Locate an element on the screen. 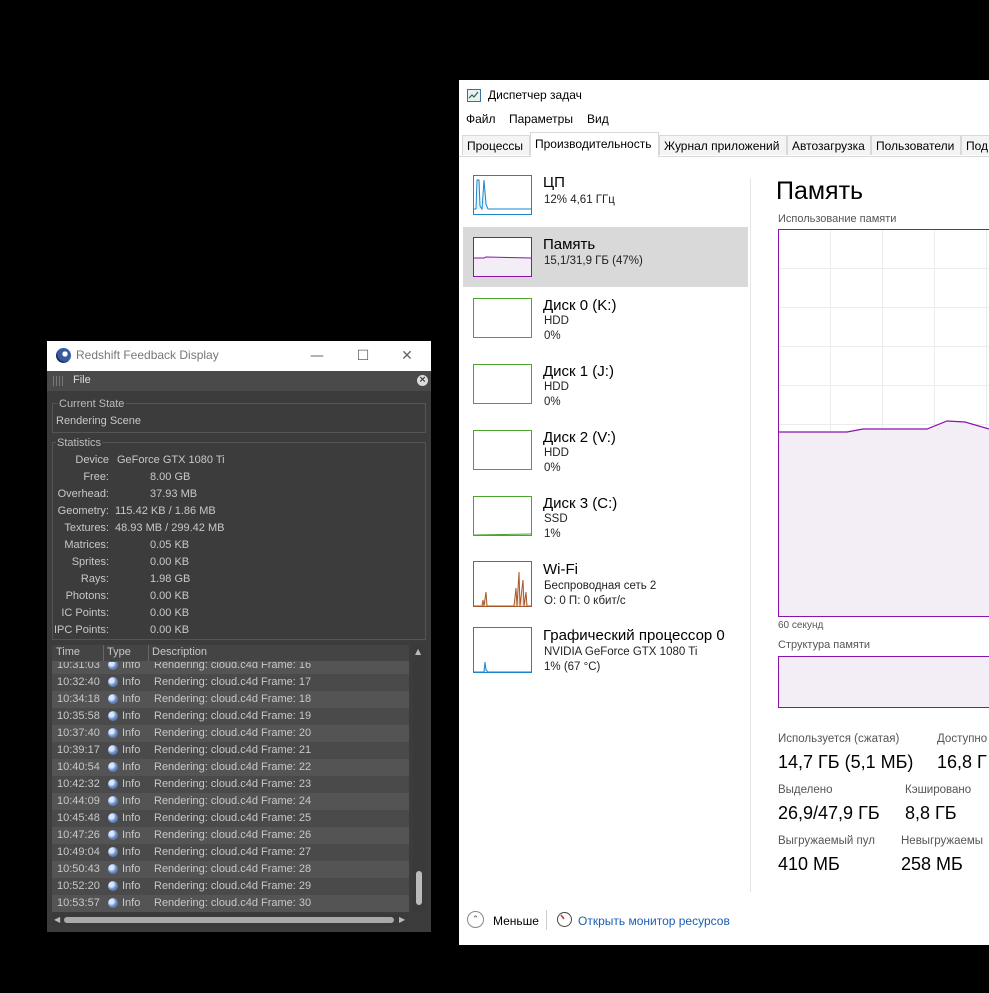 The image size is (989, 993). stat-key: Photons: is located at coordinates (87, 596).